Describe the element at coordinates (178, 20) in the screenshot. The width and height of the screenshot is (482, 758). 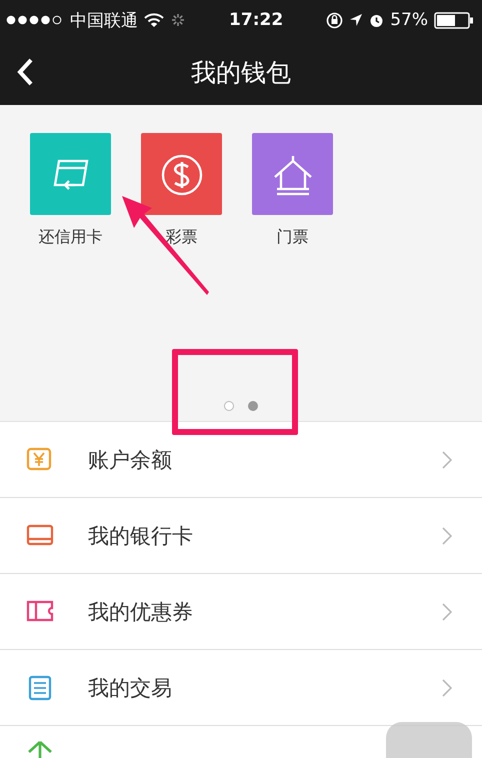
I see `activity-spinner-icon` at that location.